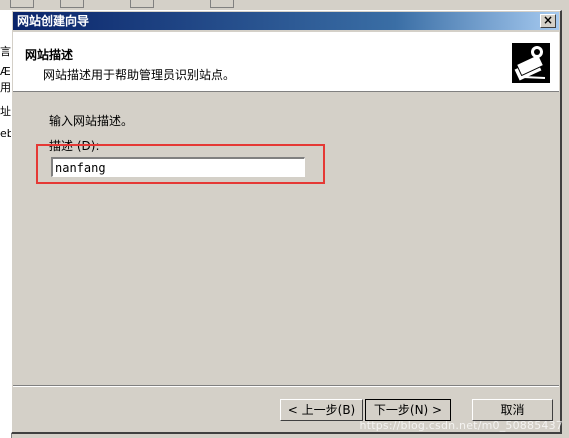 This screenshot has width=569, height=438. I want to click on watermark: https://blog.csdn.net/m0_50885437, so click(461, 425).